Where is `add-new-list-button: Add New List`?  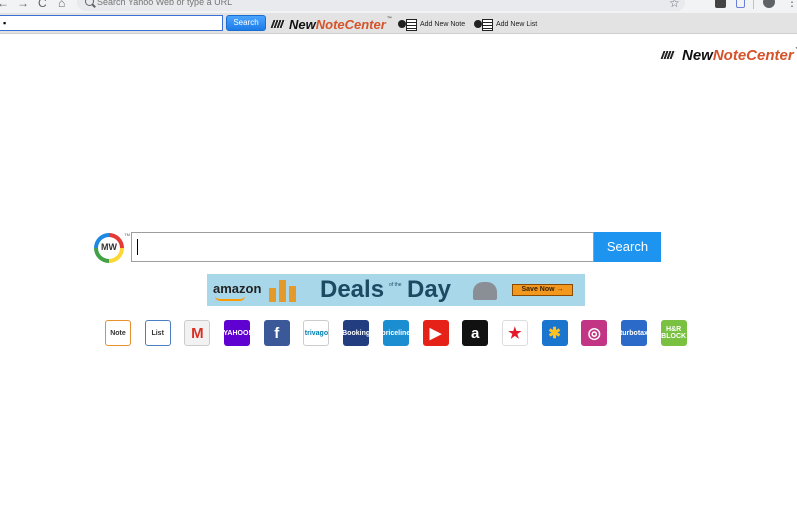
add-new-list-button: Add New List is located at coordinates (505, 24).